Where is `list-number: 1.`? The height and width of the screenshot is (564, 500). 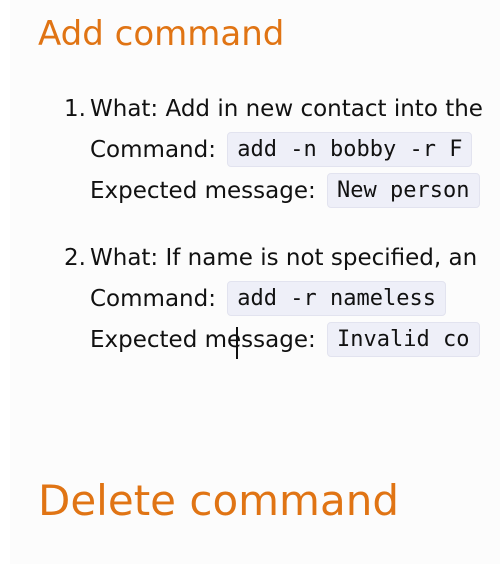
list-number: 1. is located at coordinates (75, 109).